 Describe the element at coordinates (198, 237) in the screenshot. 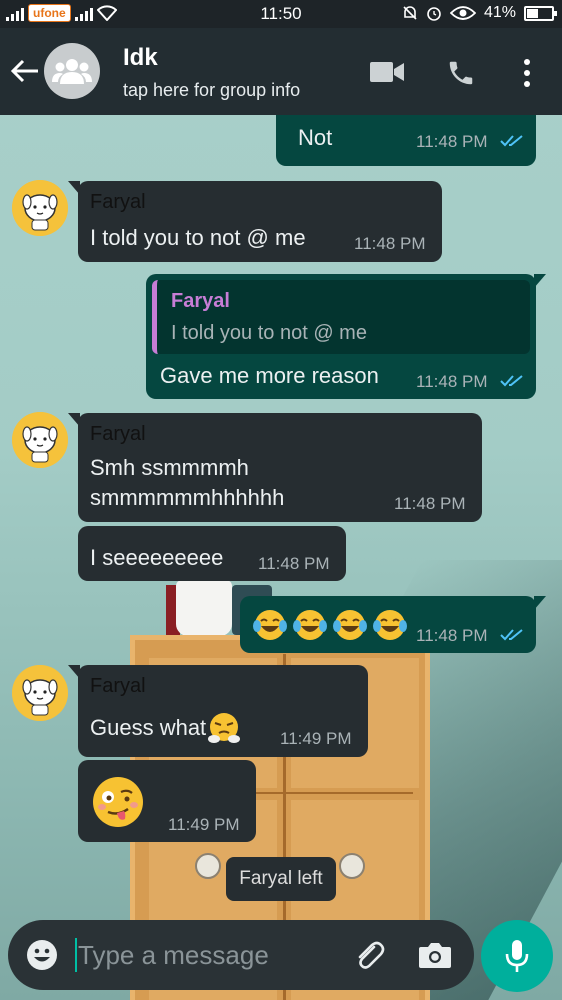

I see `message-text: I told you to not @ me` at that location.